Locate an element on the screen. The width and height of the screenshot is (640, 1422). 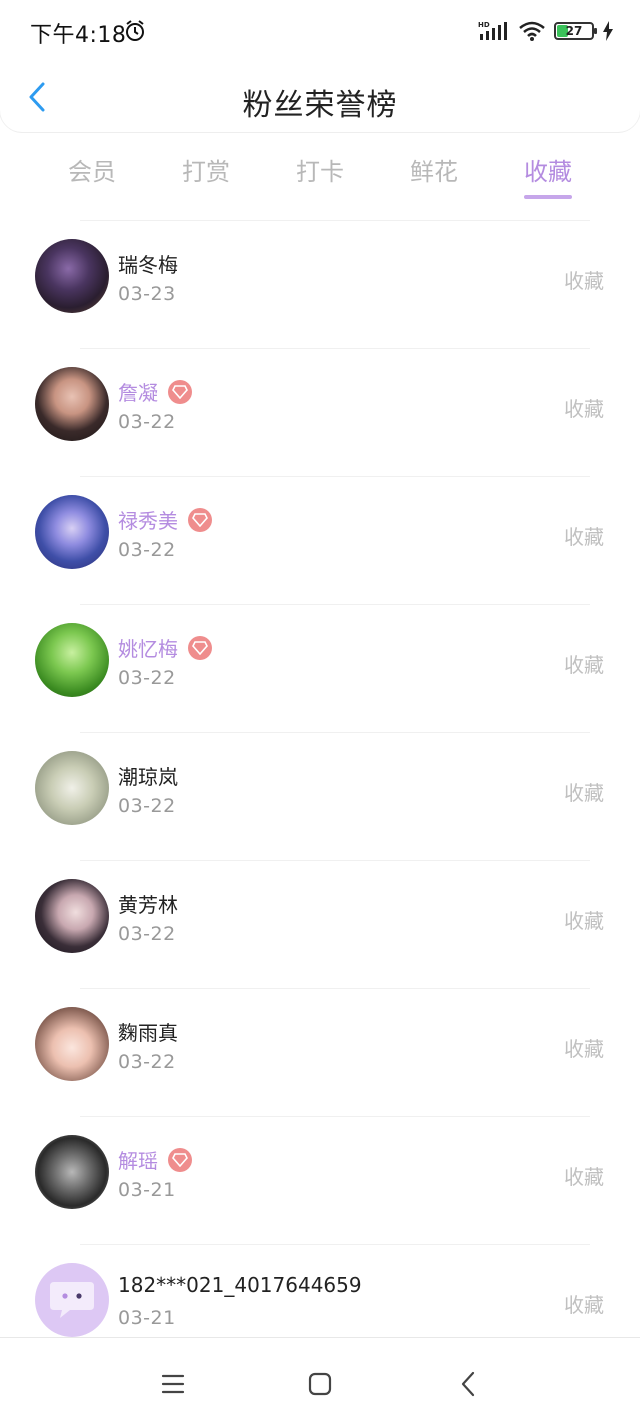
tab-members: 会员 is located at coordinates (92, 178).